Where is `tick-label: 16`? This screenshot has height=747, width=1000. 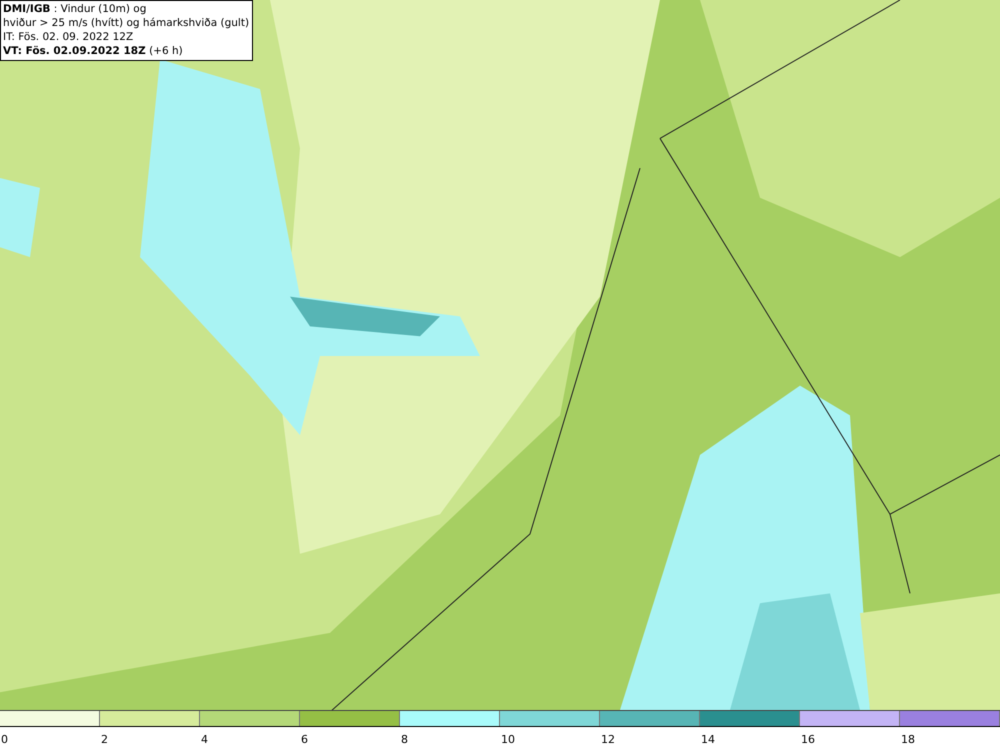
tick-label: 16 is located at coordinates (808, 739).